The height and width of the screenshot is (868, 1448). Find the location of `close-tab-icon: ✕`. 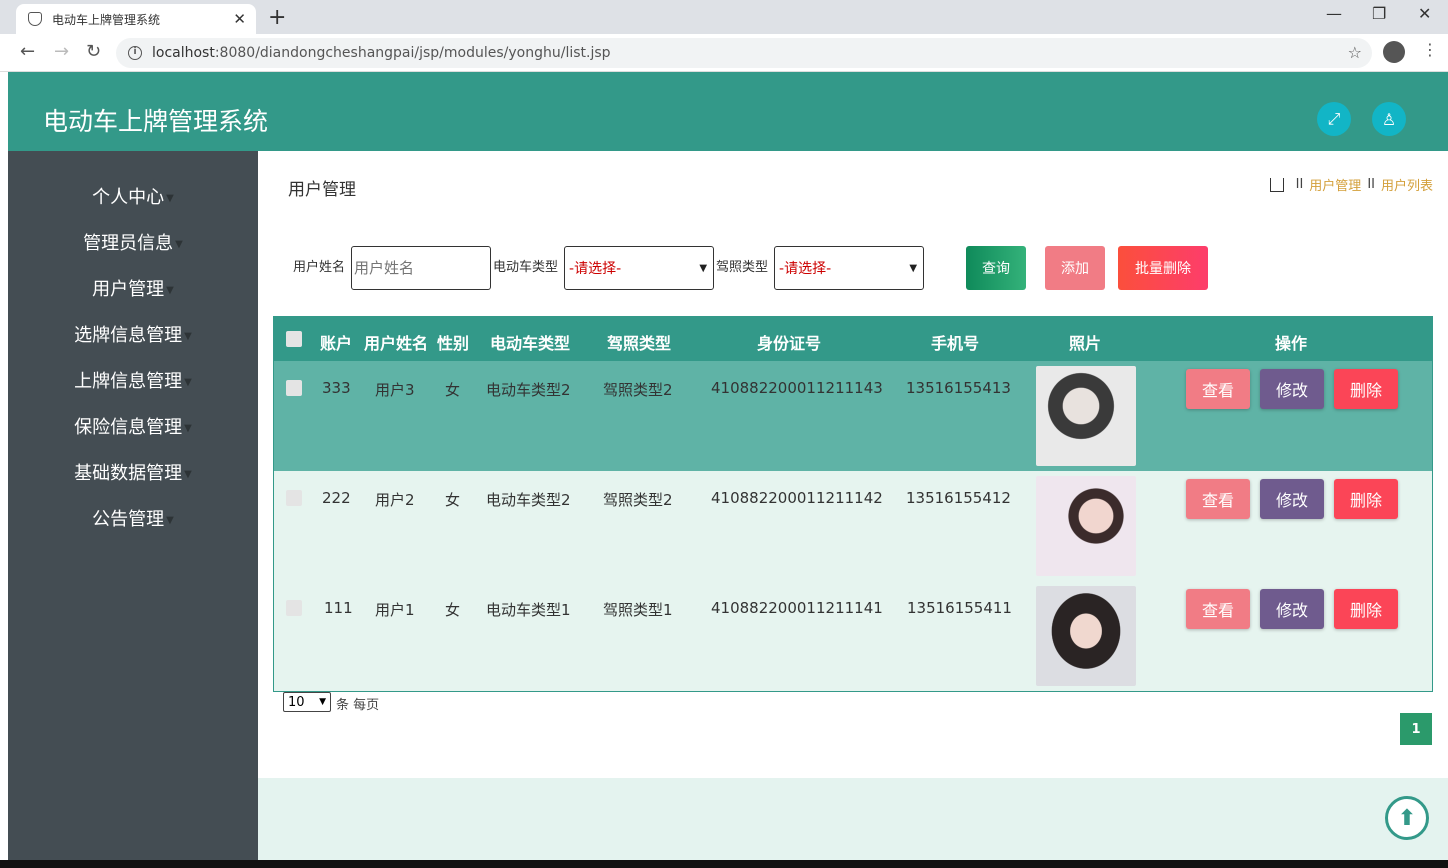

close-tab-icon: ✕ is located at coordinates (239, 19).